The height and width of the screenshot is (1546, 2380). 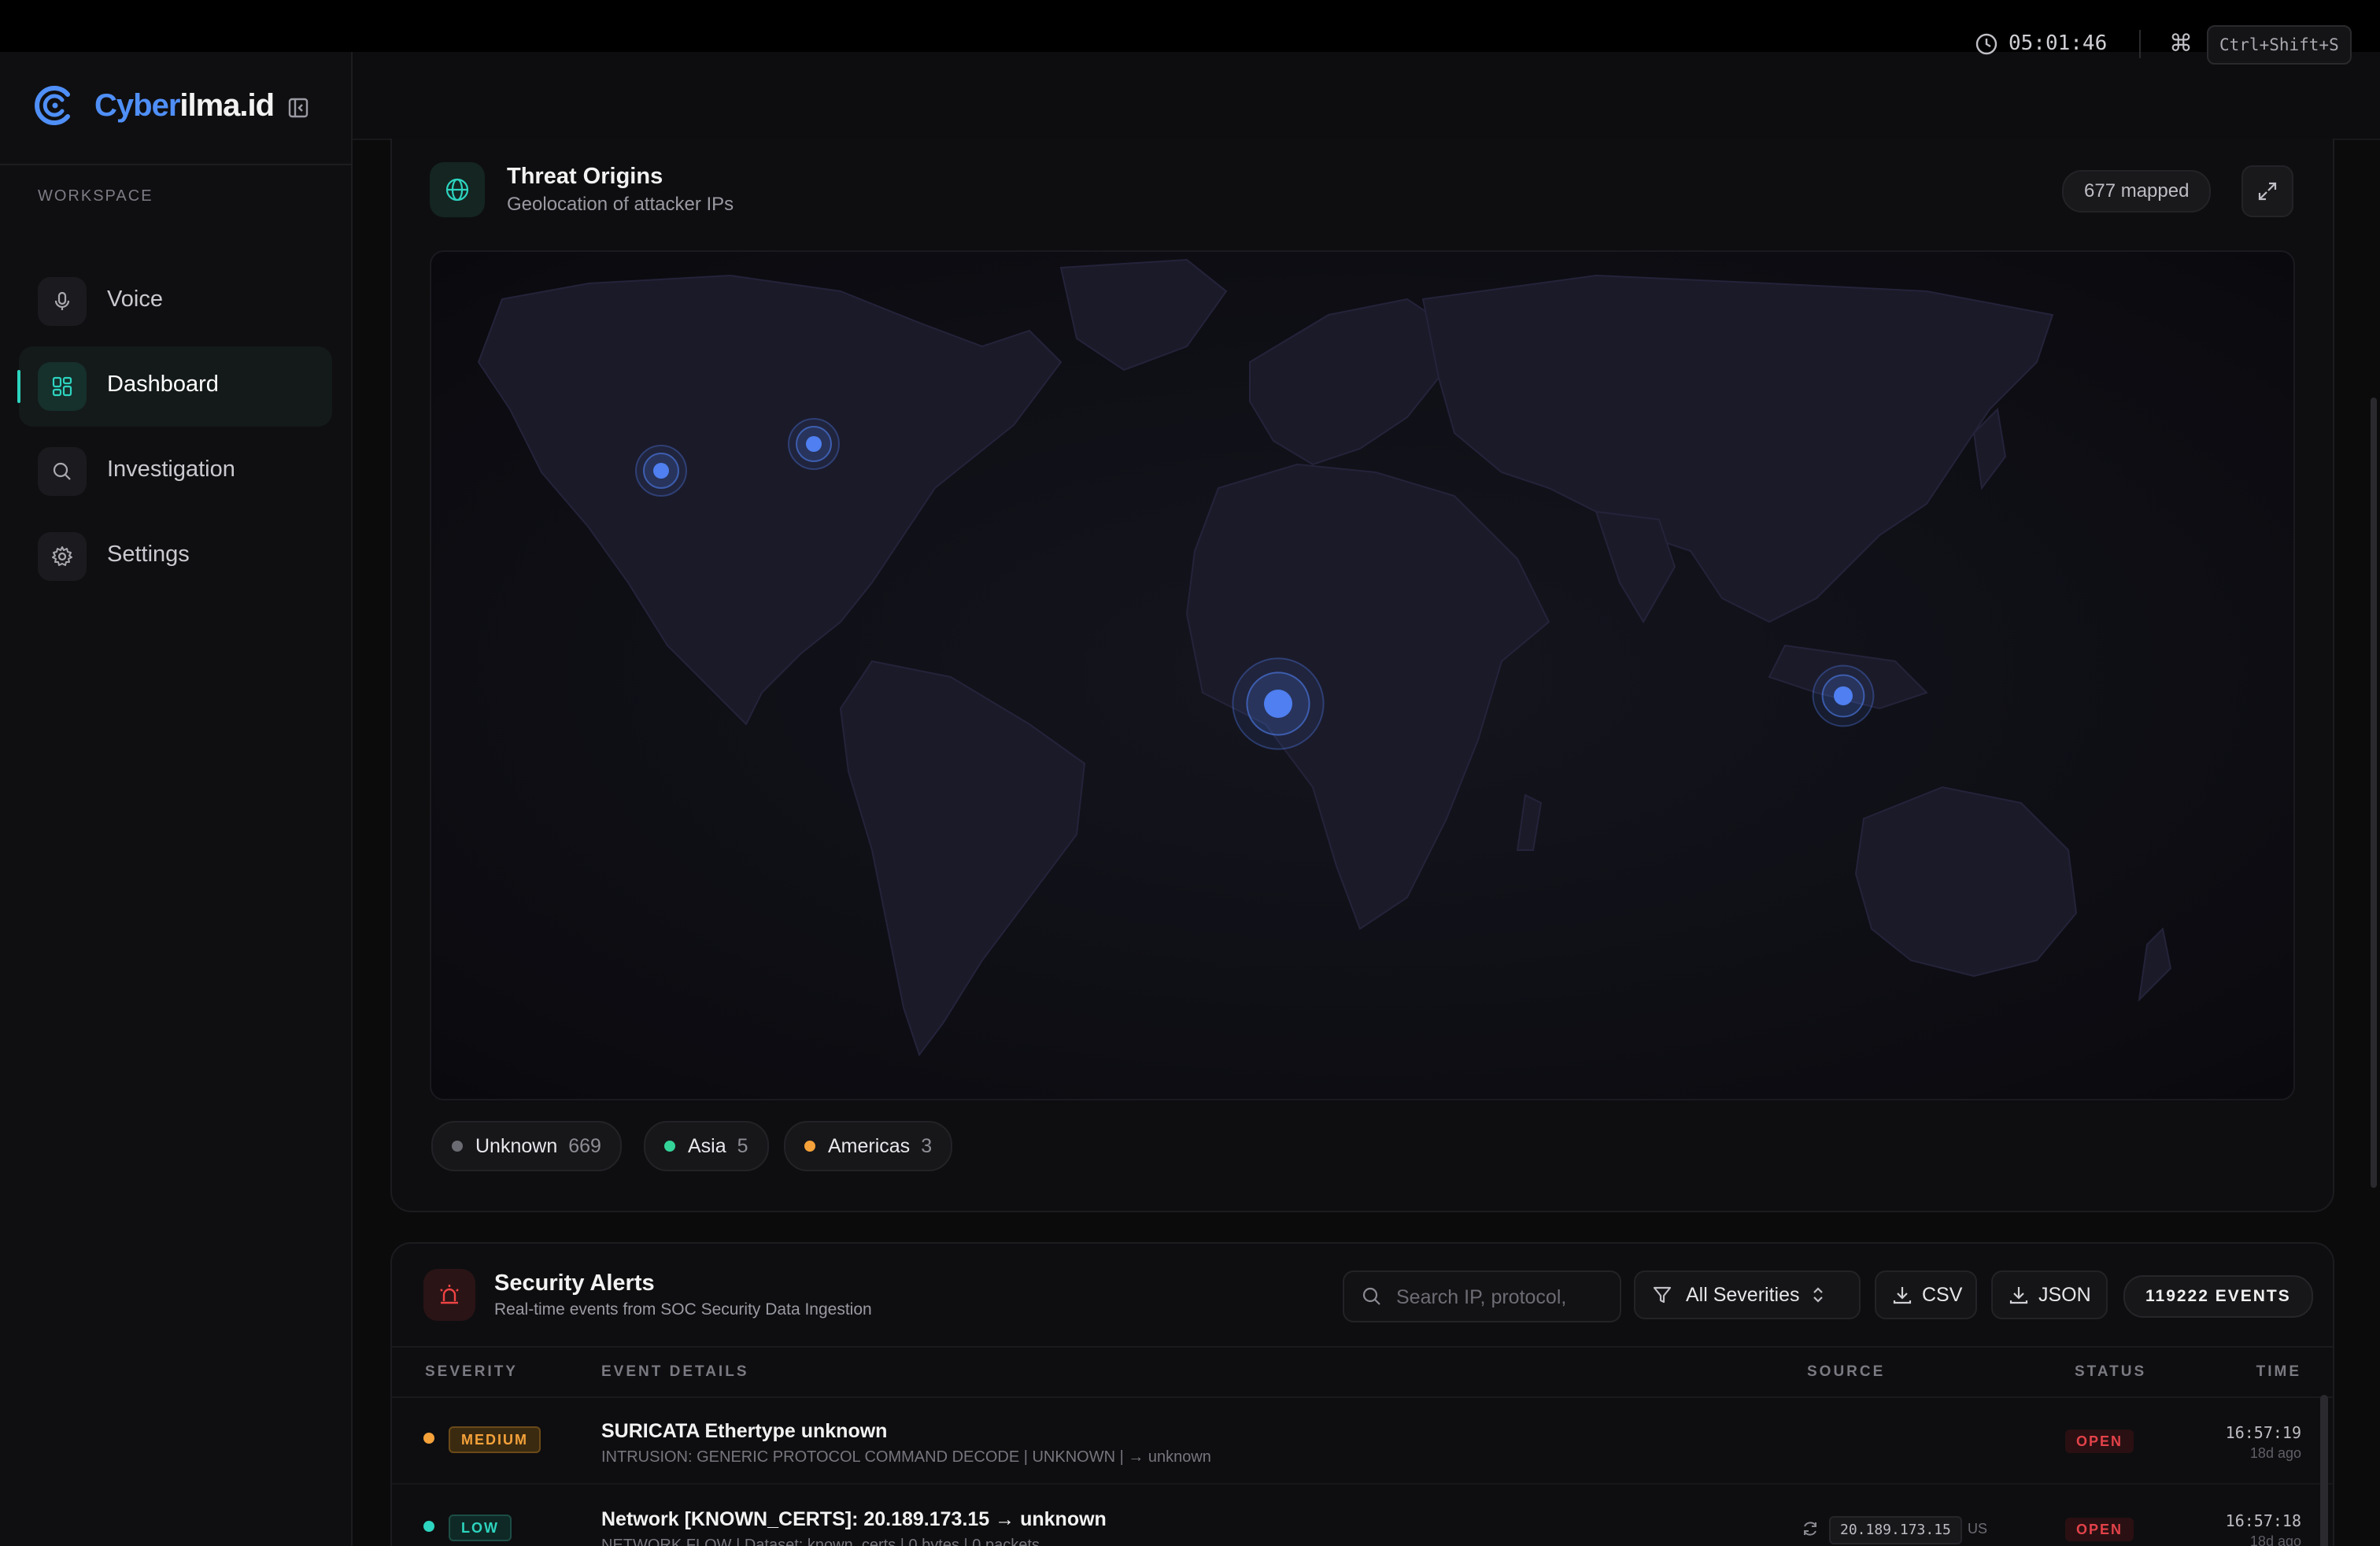 I want to click on json-export-button: JSON, so click(x=2049, y=1294).